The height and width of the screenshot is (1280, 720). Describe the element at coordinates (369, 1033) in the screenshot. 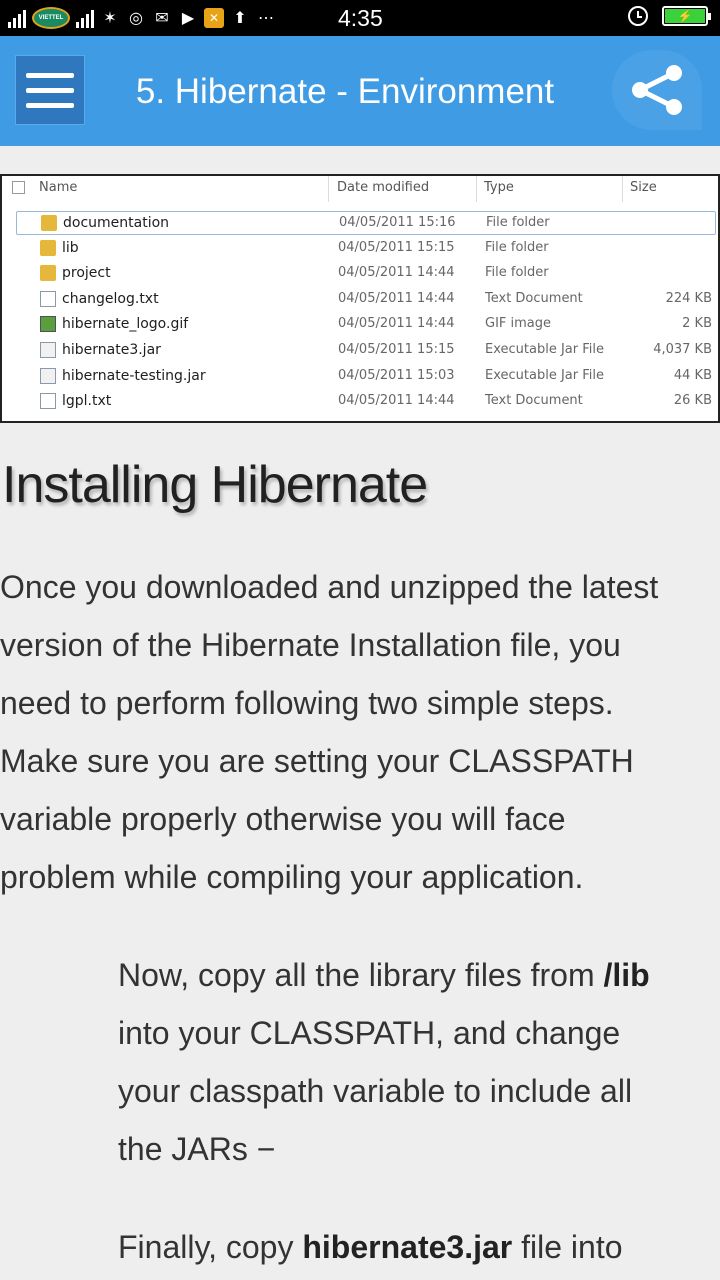

I see `step-one-line: into your CLASSPATH, and change` at that location.